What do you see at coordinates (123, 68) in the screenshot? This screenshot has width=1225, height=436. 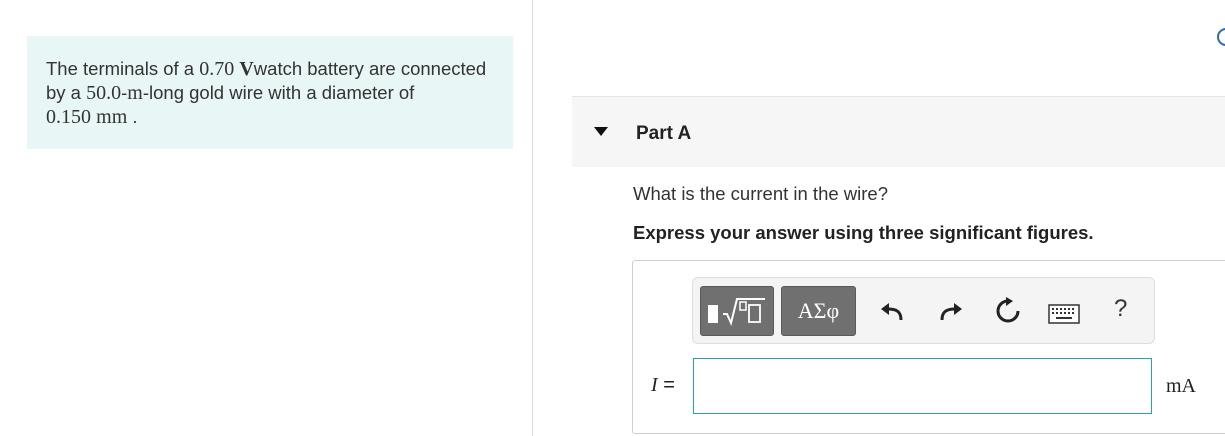 I see `problem-text-1: The terminals of a` at bounding box center [123, 68].